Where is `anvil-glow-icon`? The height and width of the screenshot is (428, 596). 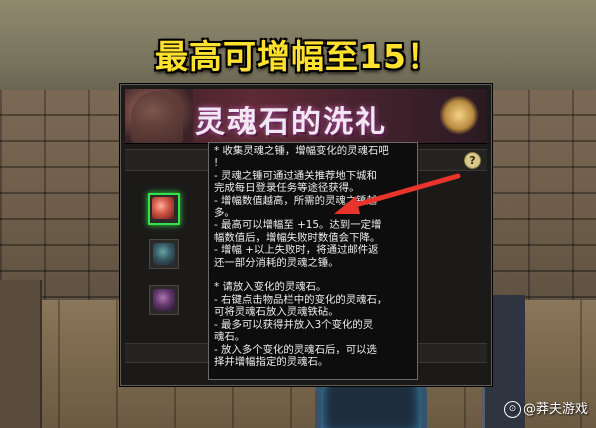
anvil-glow-icon is located at coordinates (459, 115).